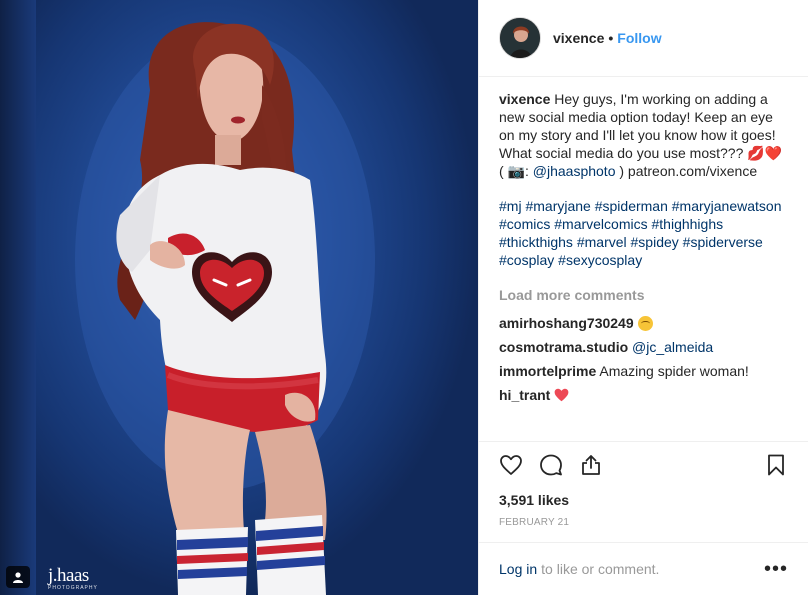 This screenshot has height=595, width=808. What do you see at coordinates (557, 206) in the screenshot?
I see `hashtag-link: #maryjane` at bounding box center [557, 206].